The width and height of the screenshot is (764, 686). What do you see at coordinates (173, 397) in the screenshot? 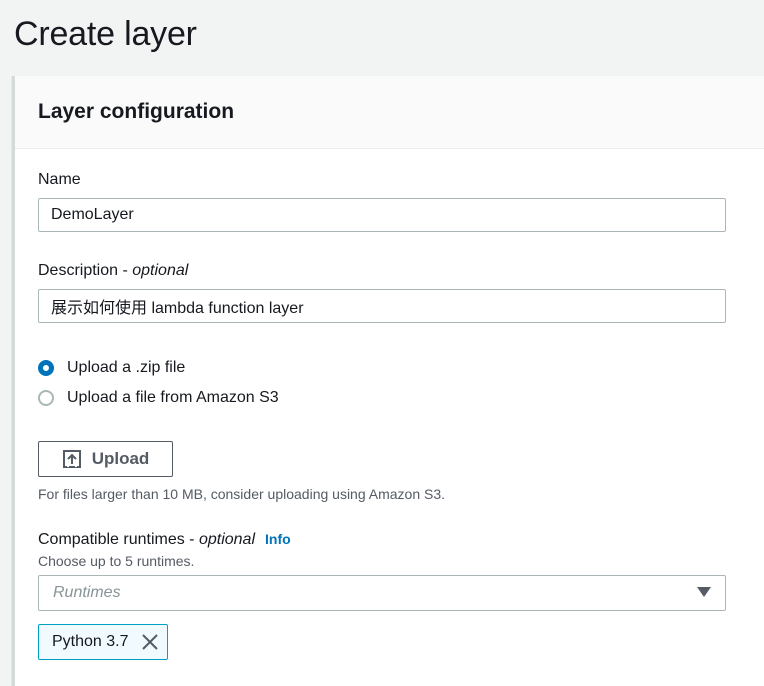
I see `radio-label-upload-s3: Upload a file from Amazon S3` at bounding box center [173, 397].